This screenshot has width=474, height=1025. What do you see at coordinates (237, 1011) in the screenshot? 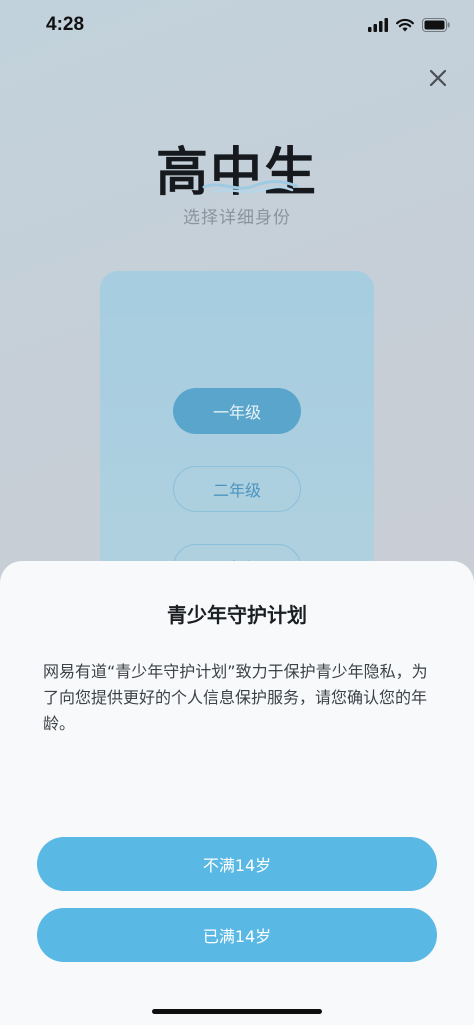
I see `home-indicator` at bounding box center [237, 1011].